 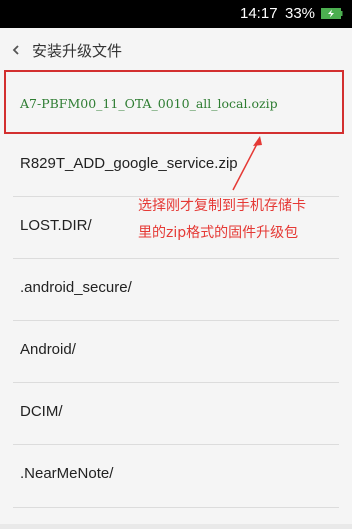 I want to click on file-name: Android/, so click(x=48, y=349).